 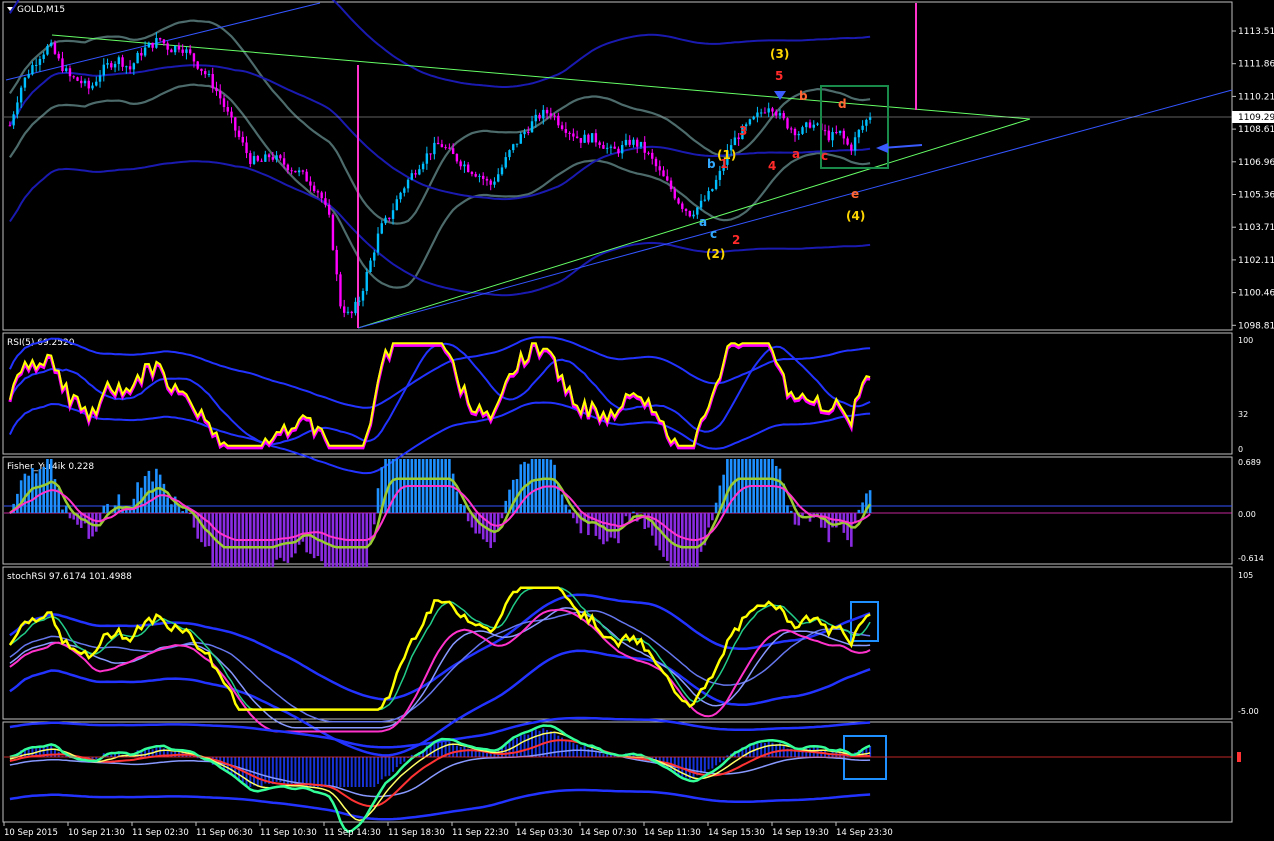 What do you see at coordinates (1256, 97) in the screenshot?
I see `price-tick-label: 1110.21` at bounding box center [1256, 97].